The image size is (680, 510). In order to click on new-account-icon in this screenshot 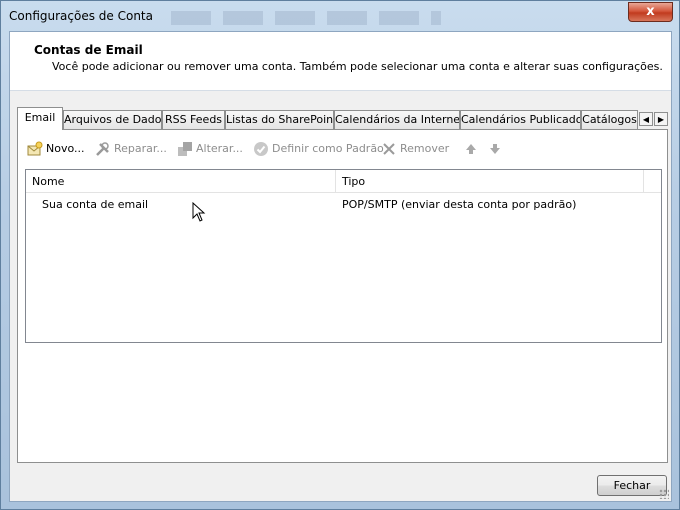, I will do `click(35, 148)`.